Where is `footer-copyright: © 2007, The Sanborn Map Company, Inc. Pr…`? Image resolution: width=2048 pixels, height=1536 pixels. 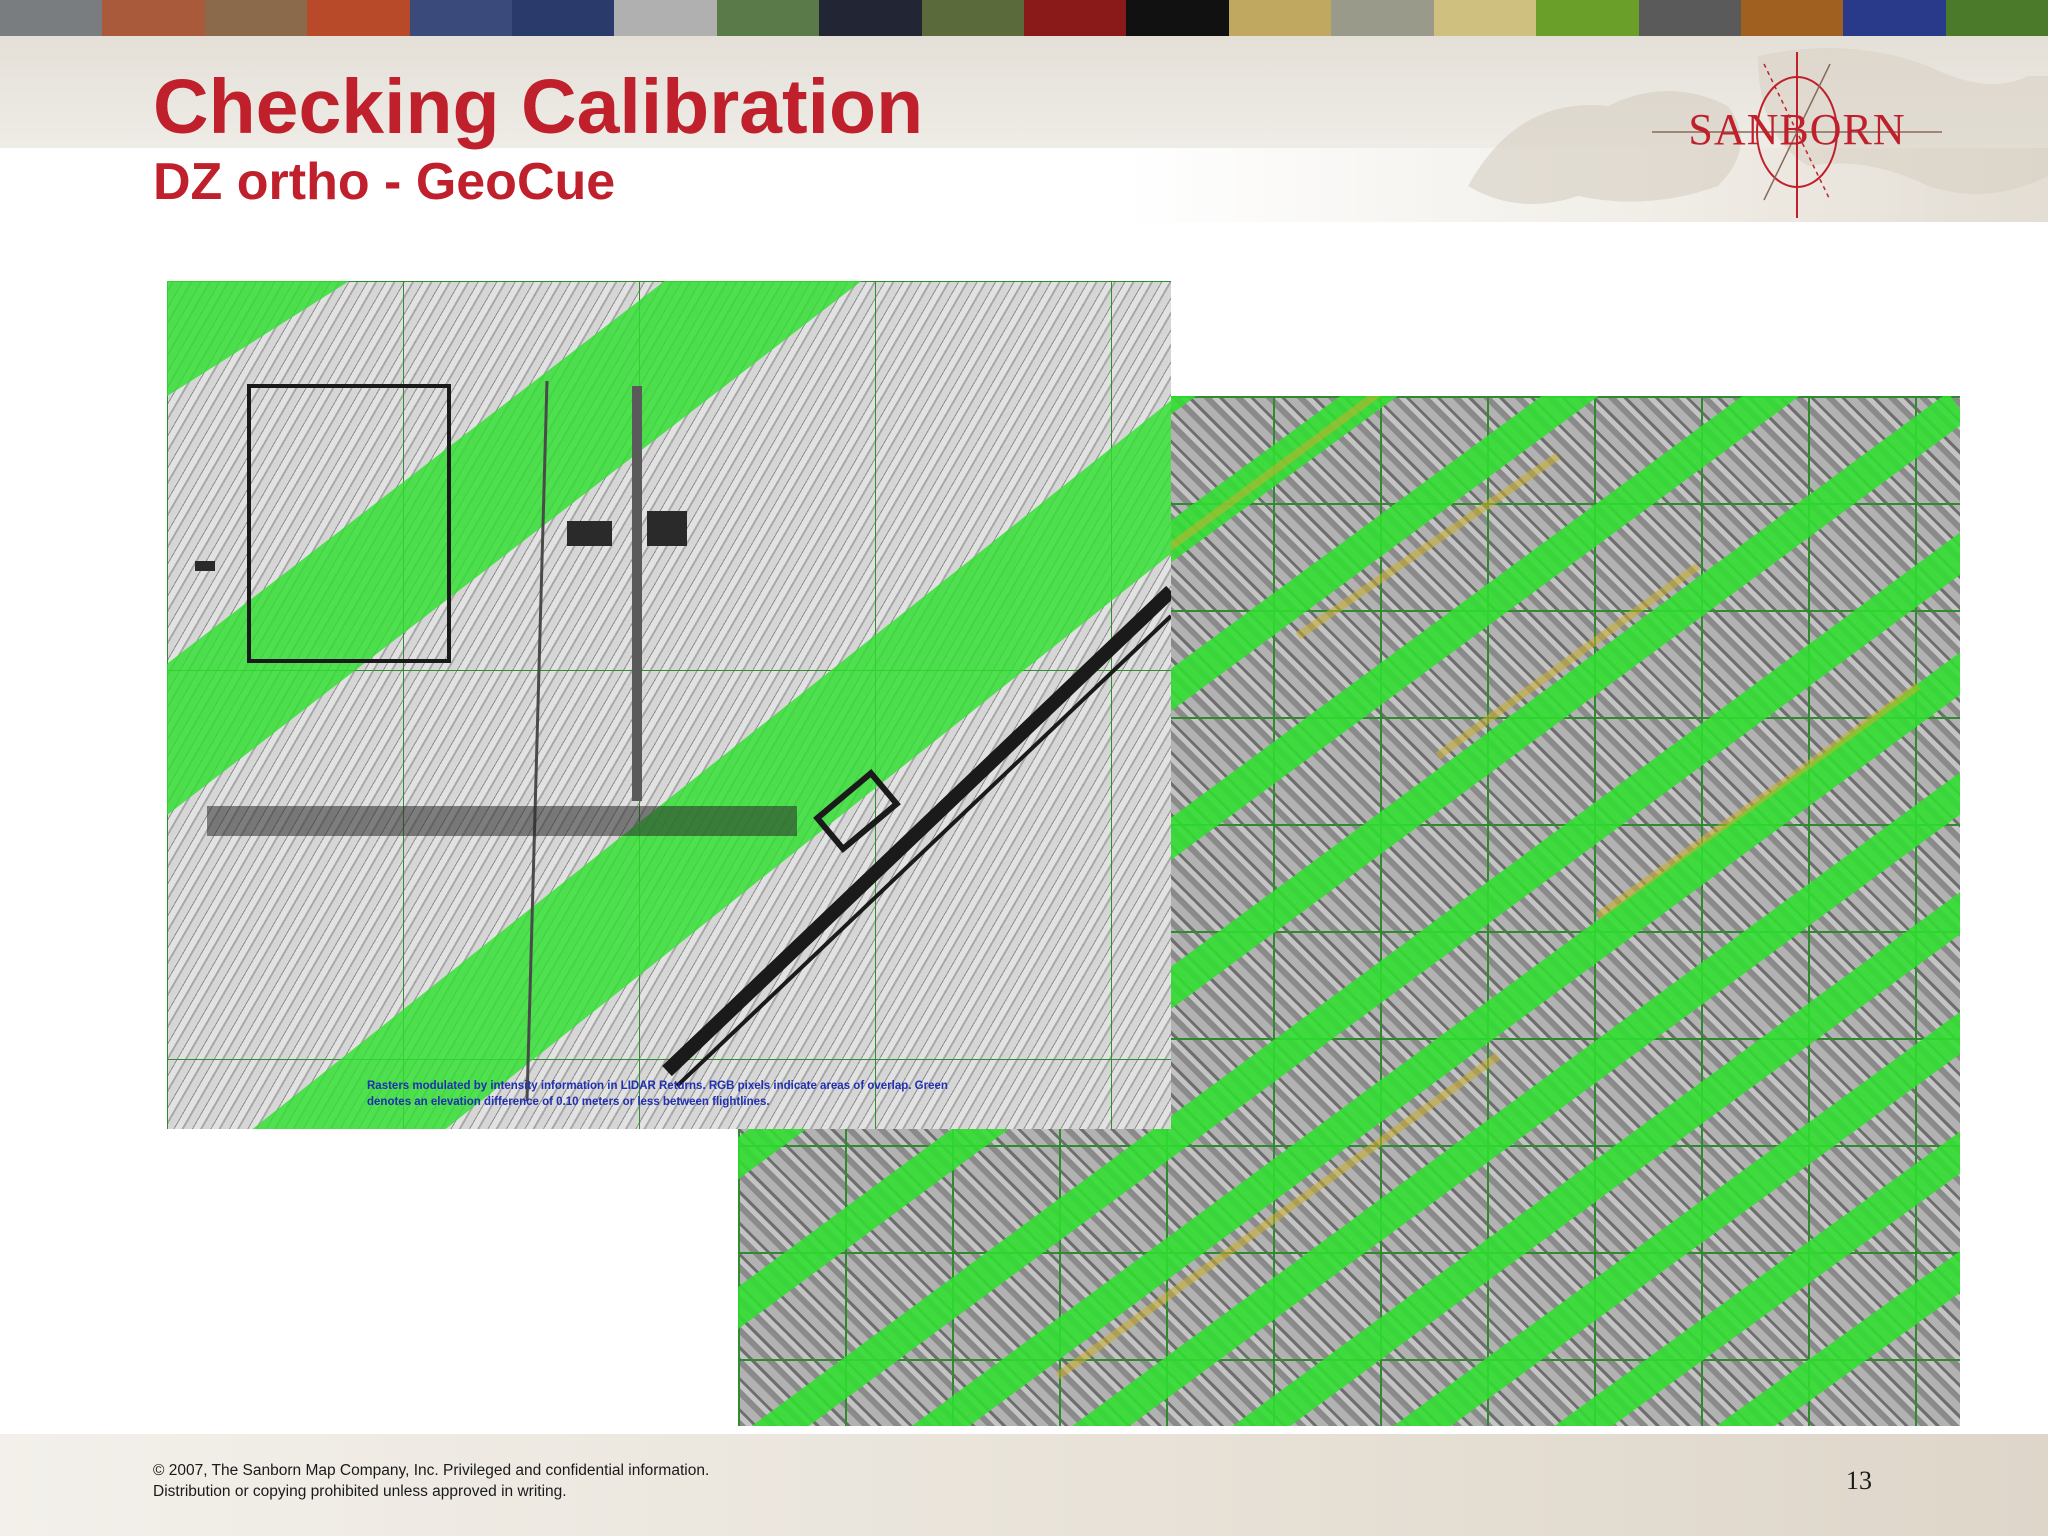 footer-copyright: © 2007, The Sanborn Map Company, Inc. Pr… is located at coordinates (431, 1470).